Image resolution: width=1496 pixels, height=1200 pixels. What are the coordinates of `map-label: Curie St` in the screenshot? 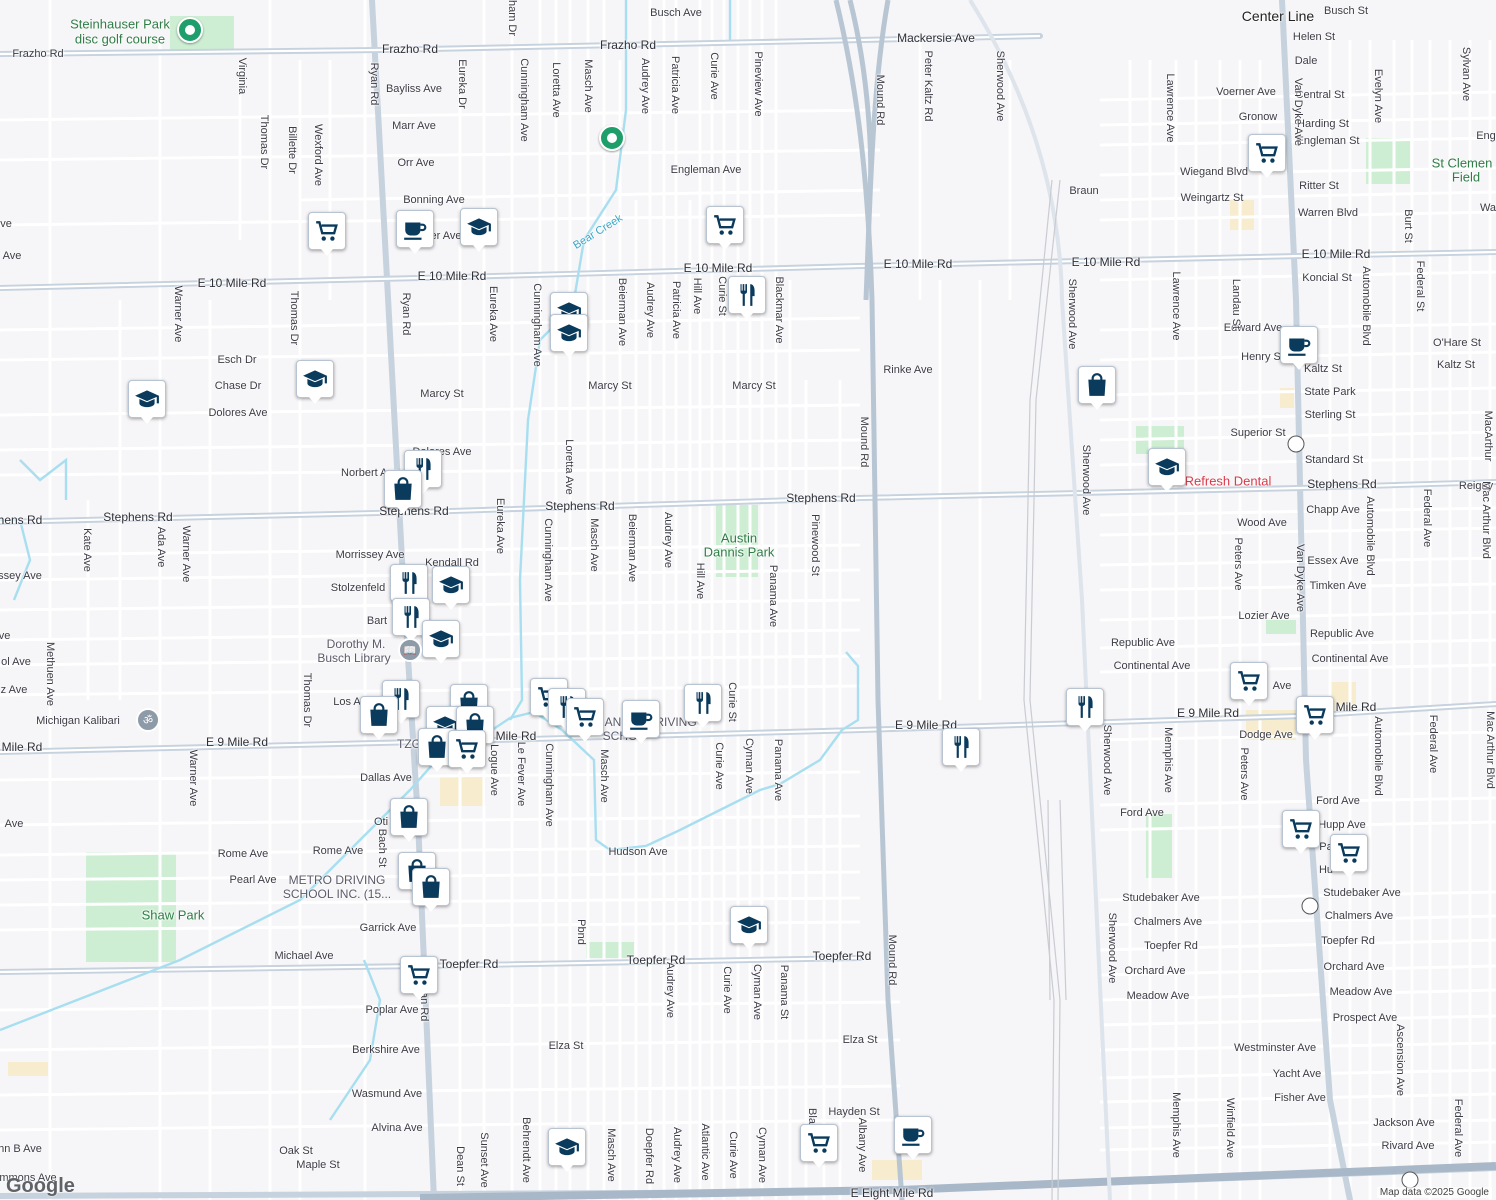 It's located at (722, 296).